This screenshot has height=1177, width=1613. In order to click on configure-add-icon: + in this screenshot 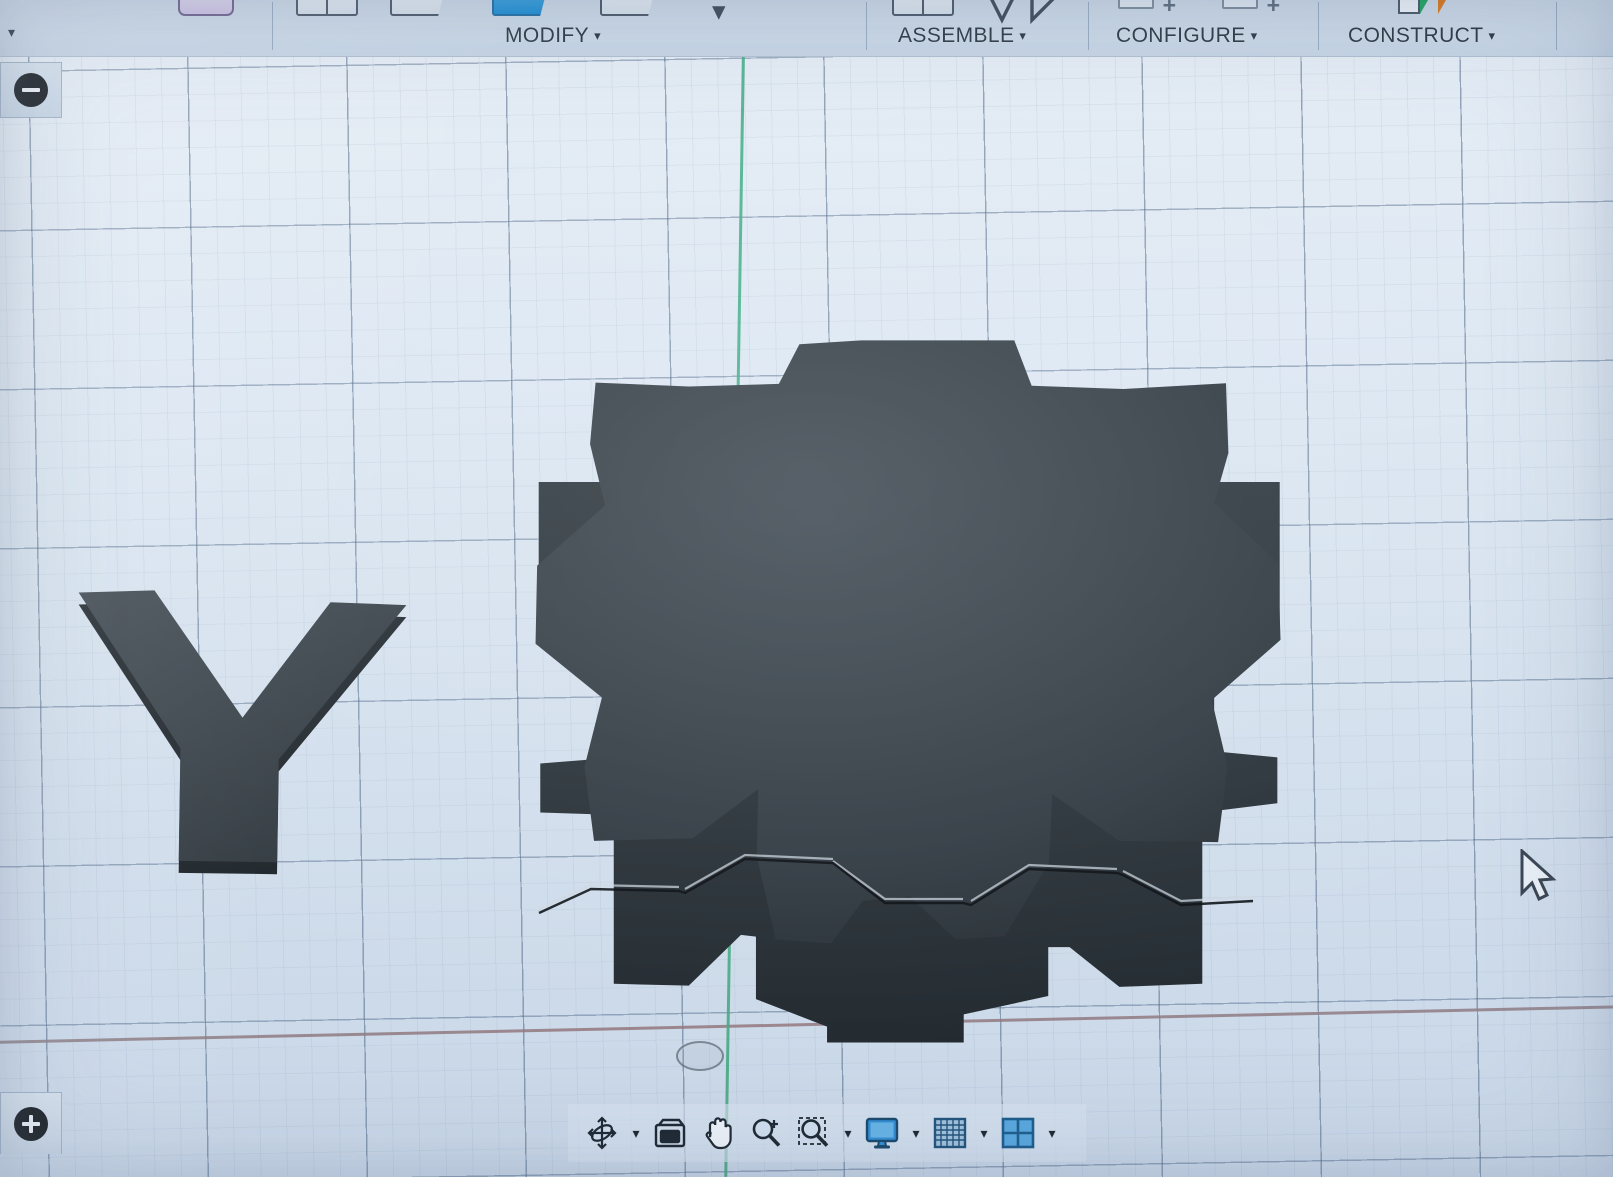, I will do `click(1147, 8)`.